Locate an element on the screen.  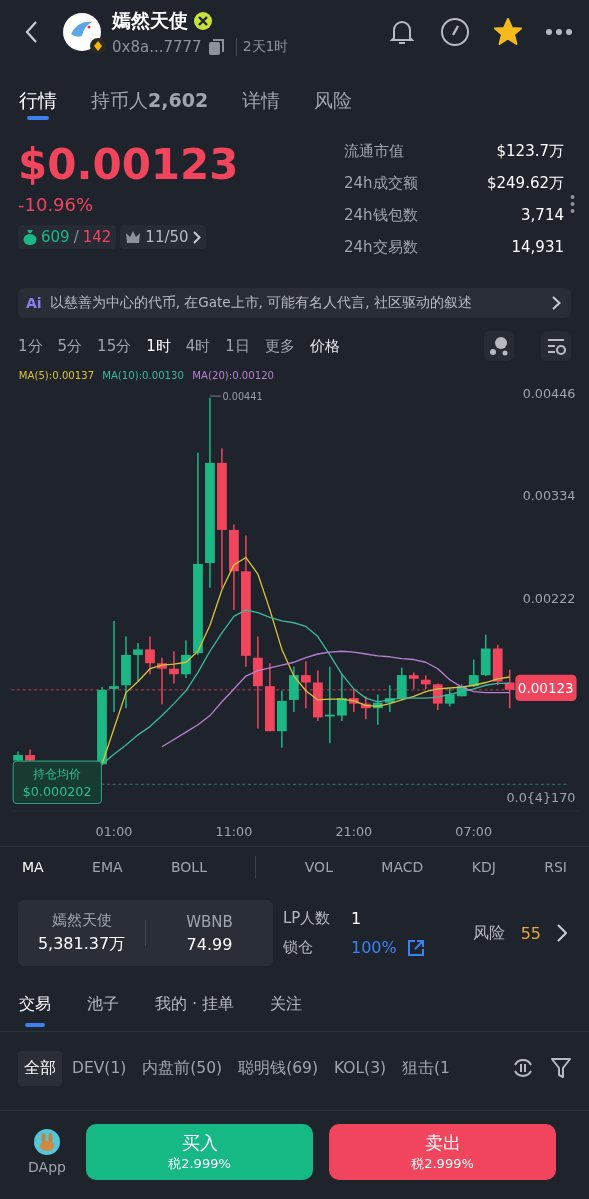
verified-badge-icon is located at coordinates (203, 21).